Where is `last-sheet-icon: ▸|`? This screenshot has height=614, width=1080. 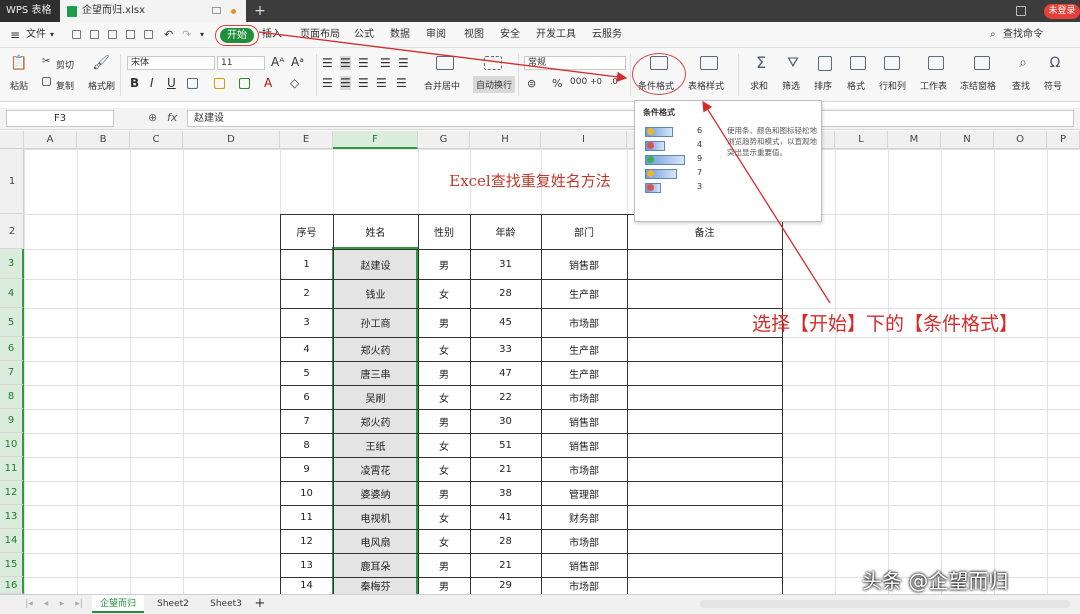
last-sheet-icon: ▸| is located at coordinates (79, 604).